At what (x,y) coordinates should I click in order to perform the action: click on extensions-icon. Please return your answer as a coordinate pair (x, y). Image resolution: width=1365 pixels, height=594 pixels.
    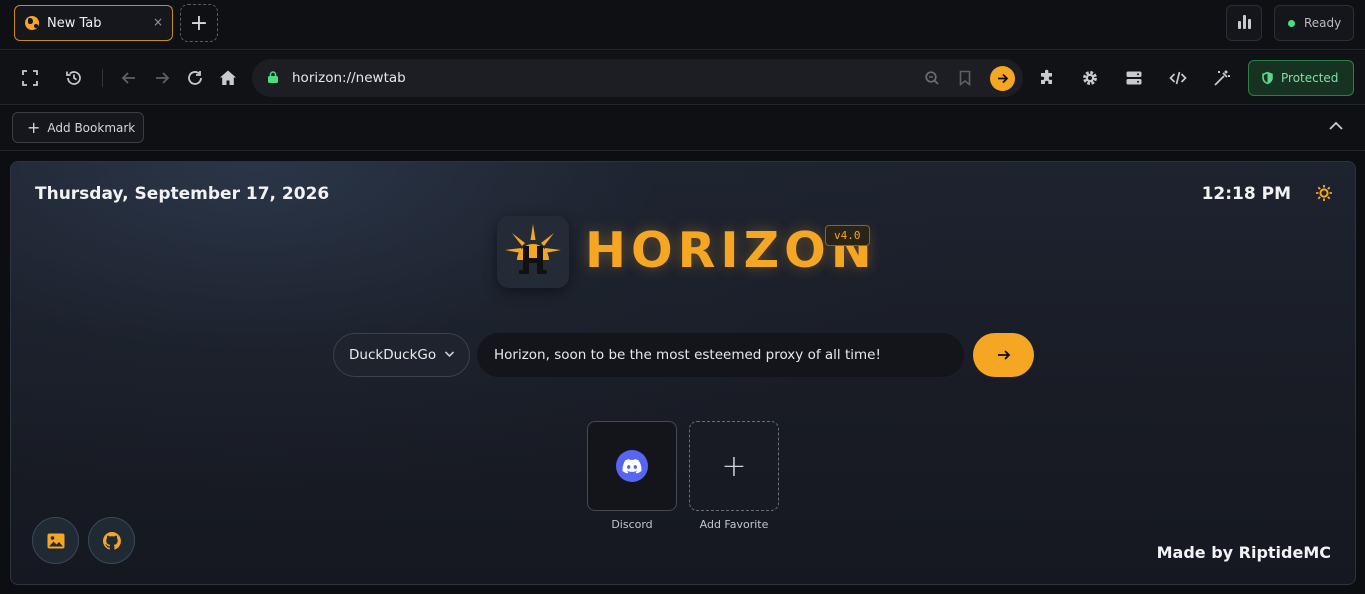
    Looking at the image, I should click on (1047, 78).